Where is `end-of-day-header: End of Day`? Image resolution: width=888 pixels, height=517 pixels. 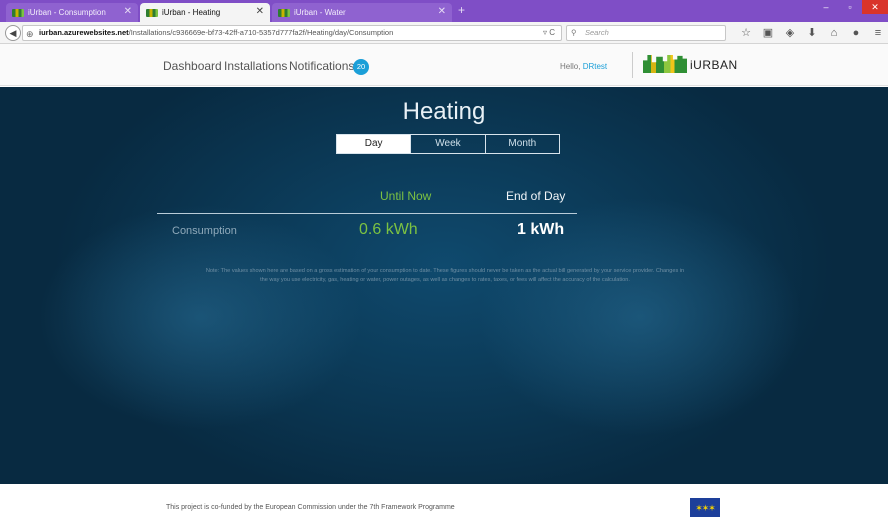 end-of-day-header: End of Day is located at coordinates (536, 196).